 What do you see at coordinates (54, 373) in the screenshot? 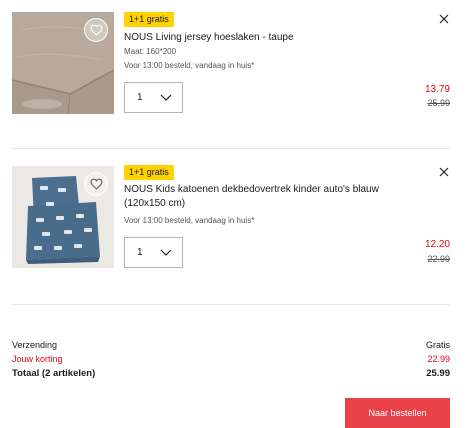
I see `total-label: Totaal (2 artikelen)` at bounding box center [54, 373].